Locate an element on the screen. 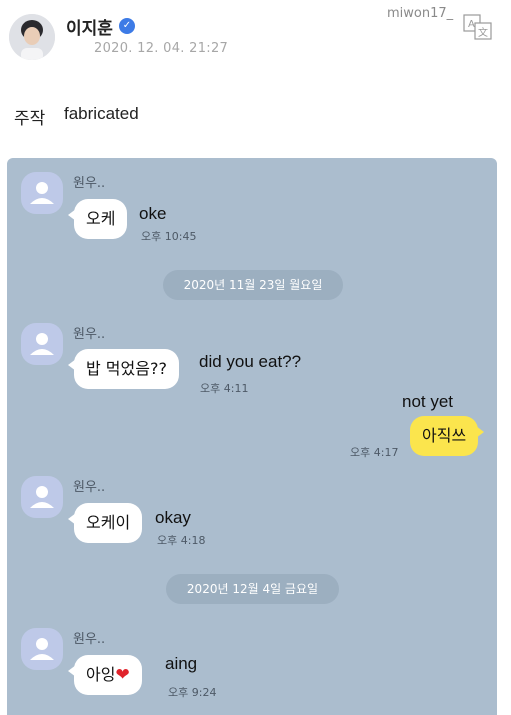 This screenshot has width=511, height=715. message-time: 오후 4:11 is located at coordinates (224, 388).